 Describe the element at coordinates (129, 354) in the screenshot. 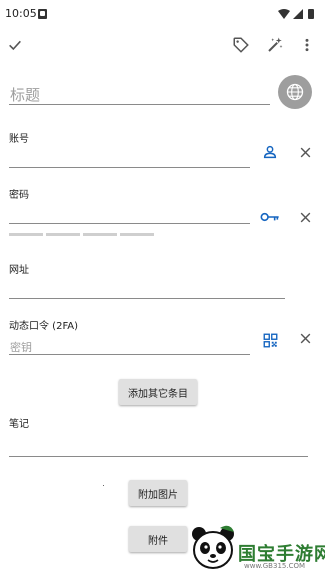

I see `totp-underline` at that location.